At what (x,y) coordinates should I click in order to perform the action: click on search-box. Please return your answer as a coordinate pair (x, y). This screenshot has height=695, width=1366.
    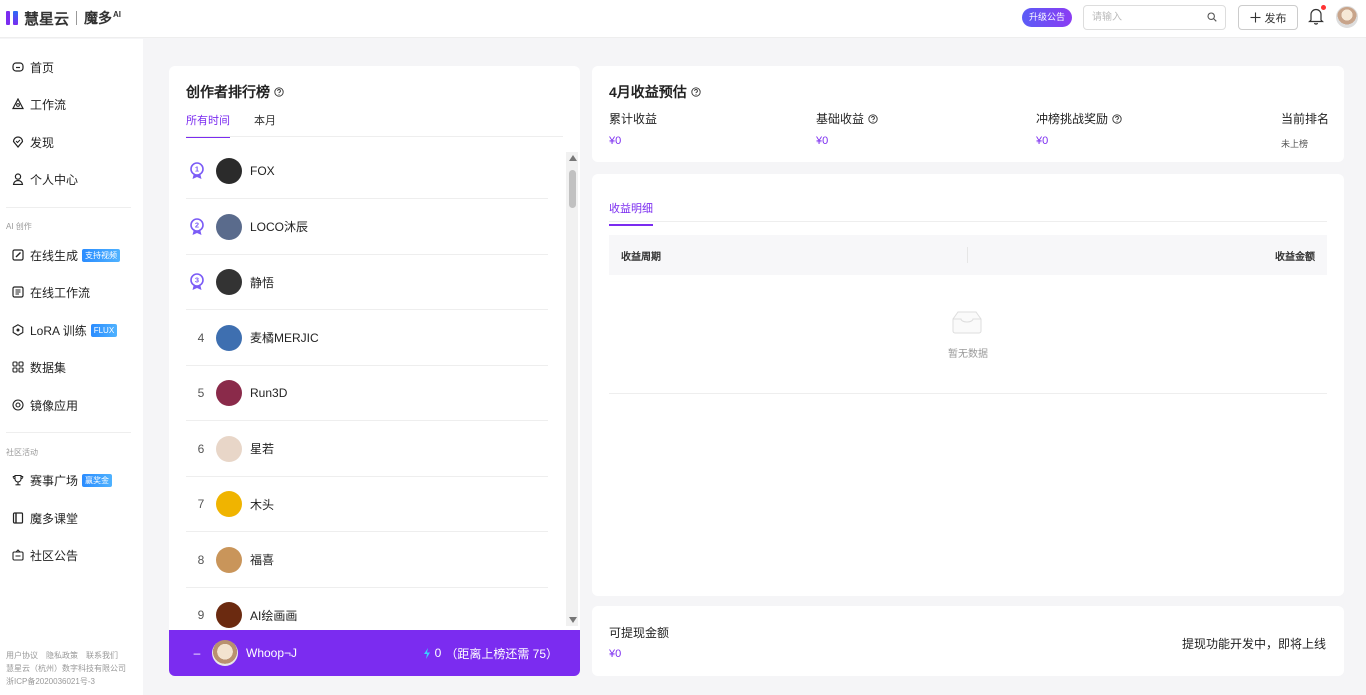
    Looking at the image, I should click on (1154, 17).